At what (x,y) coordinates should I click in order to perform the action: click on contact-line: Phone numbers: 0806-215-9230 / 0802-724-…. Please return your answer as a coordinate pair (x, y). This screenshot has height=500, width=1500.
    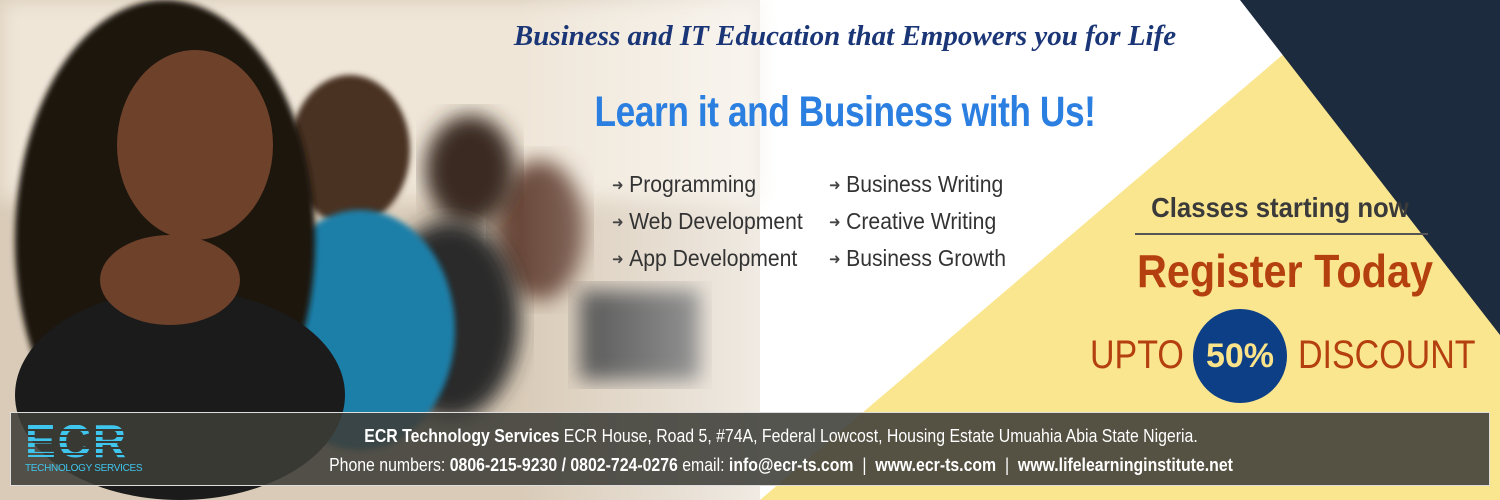
    Looking at the image, I should click on (781, 465).